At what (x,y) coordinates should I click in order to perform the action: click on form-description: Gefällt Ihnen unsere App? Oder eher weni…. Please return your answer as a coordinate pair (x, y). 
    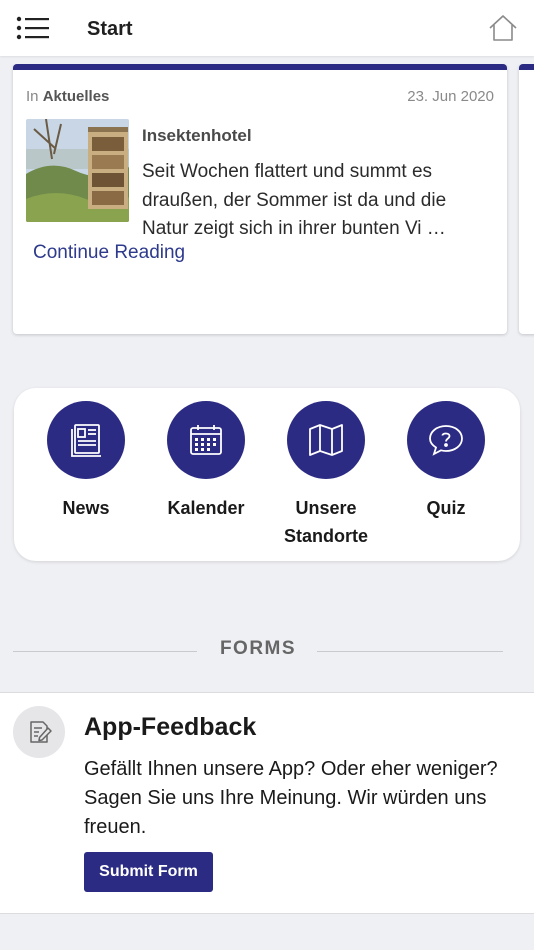
    Looking at the image, I should click on (291, 798).